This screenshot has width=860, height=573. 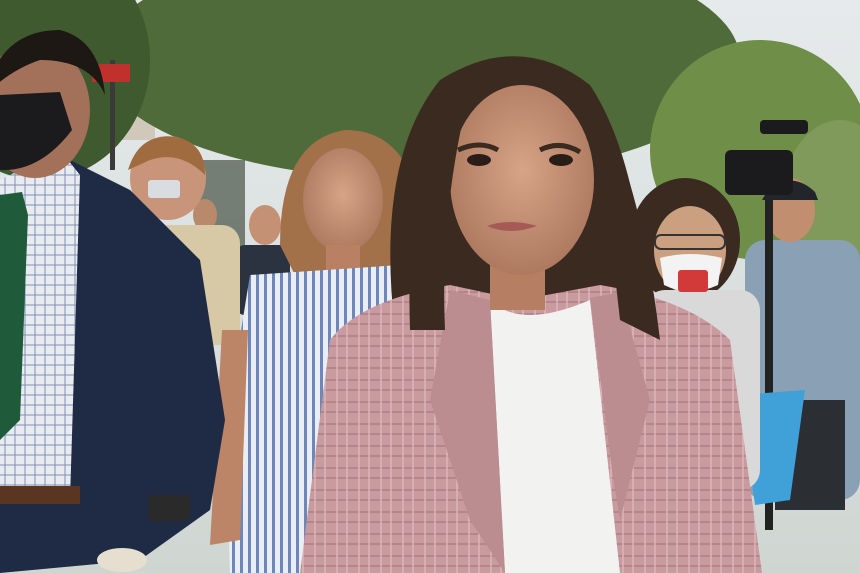 What do you see at coordinates (343, 257) in the screenshot?
I see `blonde-woman-neck` at bounding box center [343, 257].